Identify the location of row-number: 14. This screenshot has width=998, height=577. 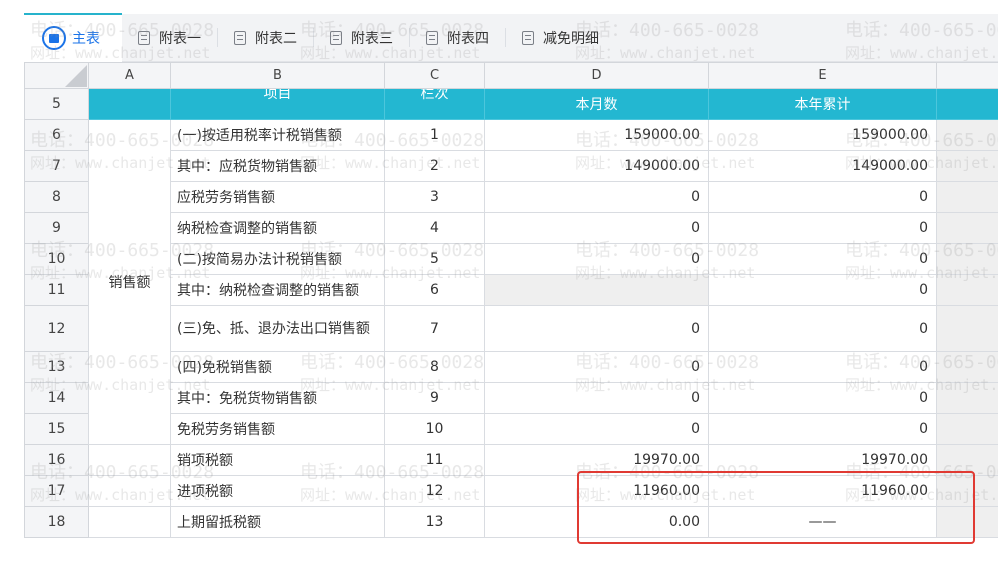
(56, 398).